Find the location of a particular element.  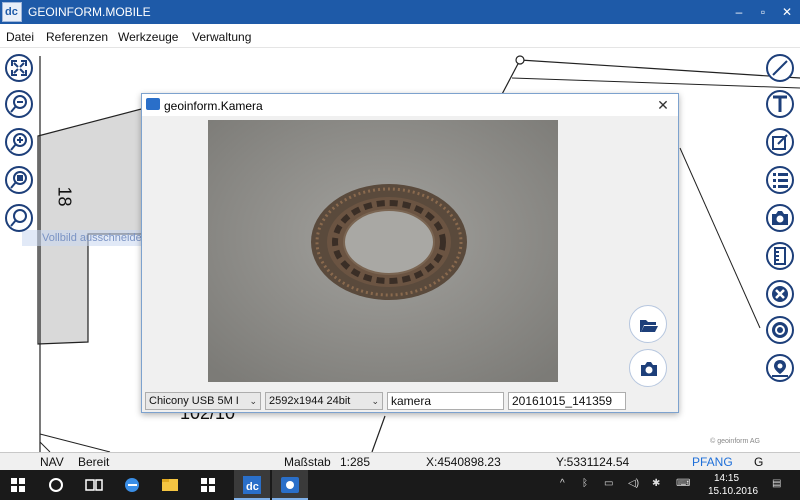

edit-button is located at coordinates (780, 142).